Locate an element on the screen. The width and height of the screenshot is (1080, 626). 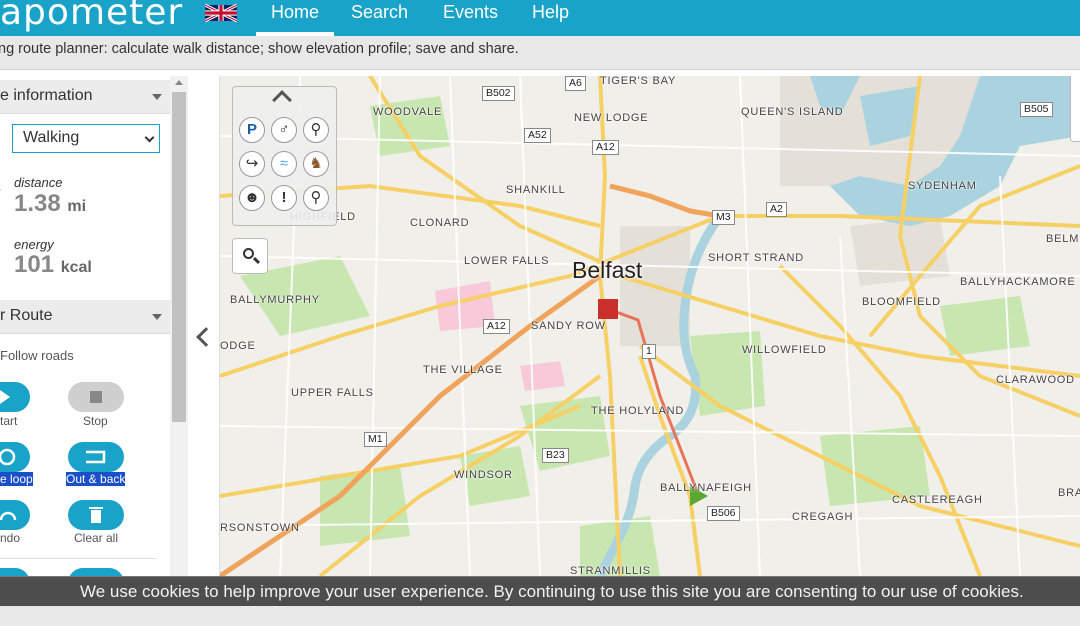
place-queens-island: QUEEN'S ISLAND is located at coordinates (792, 112).